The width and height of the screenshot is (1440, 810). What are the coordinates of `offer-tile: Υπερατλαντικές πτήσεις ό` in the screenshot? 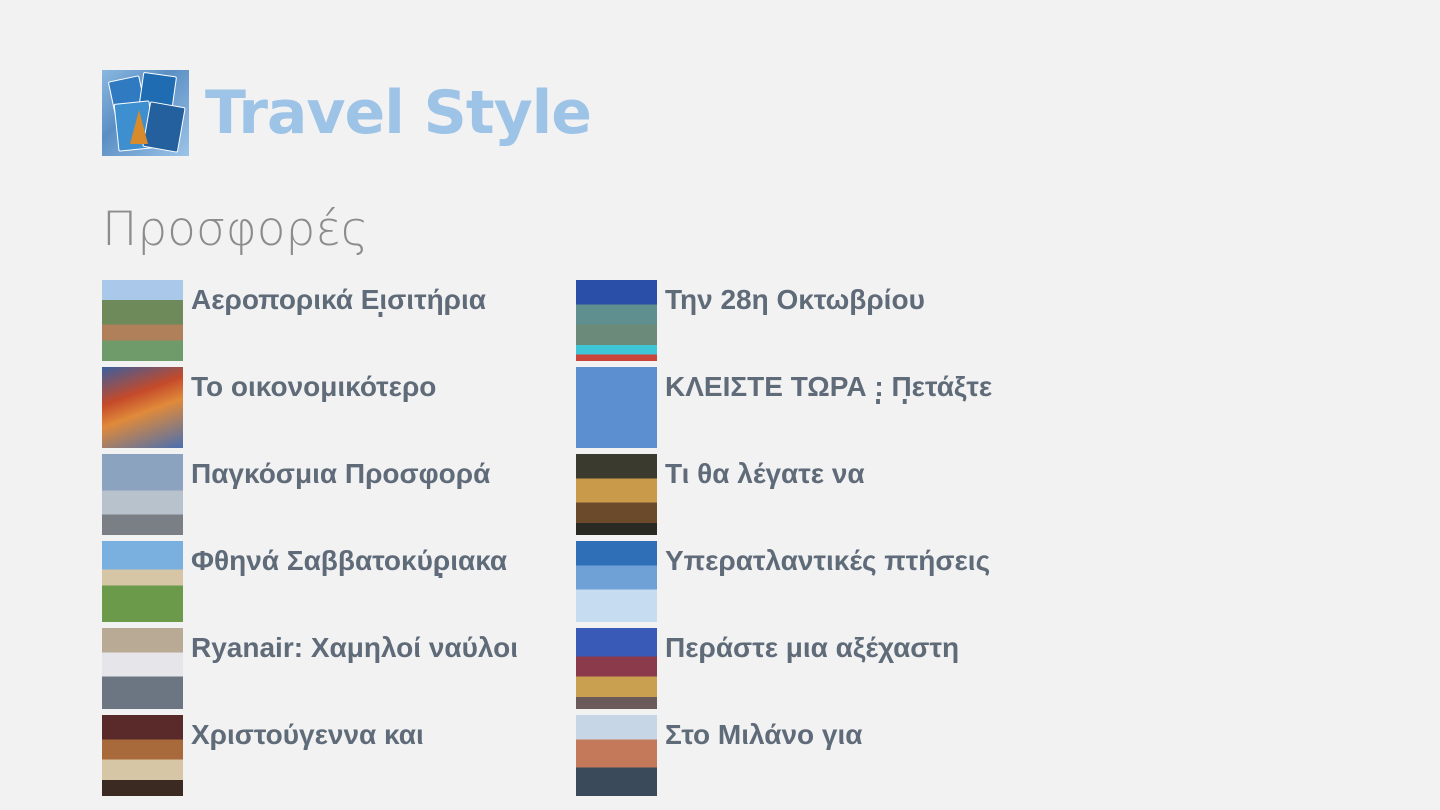 It's located at (806, 582).